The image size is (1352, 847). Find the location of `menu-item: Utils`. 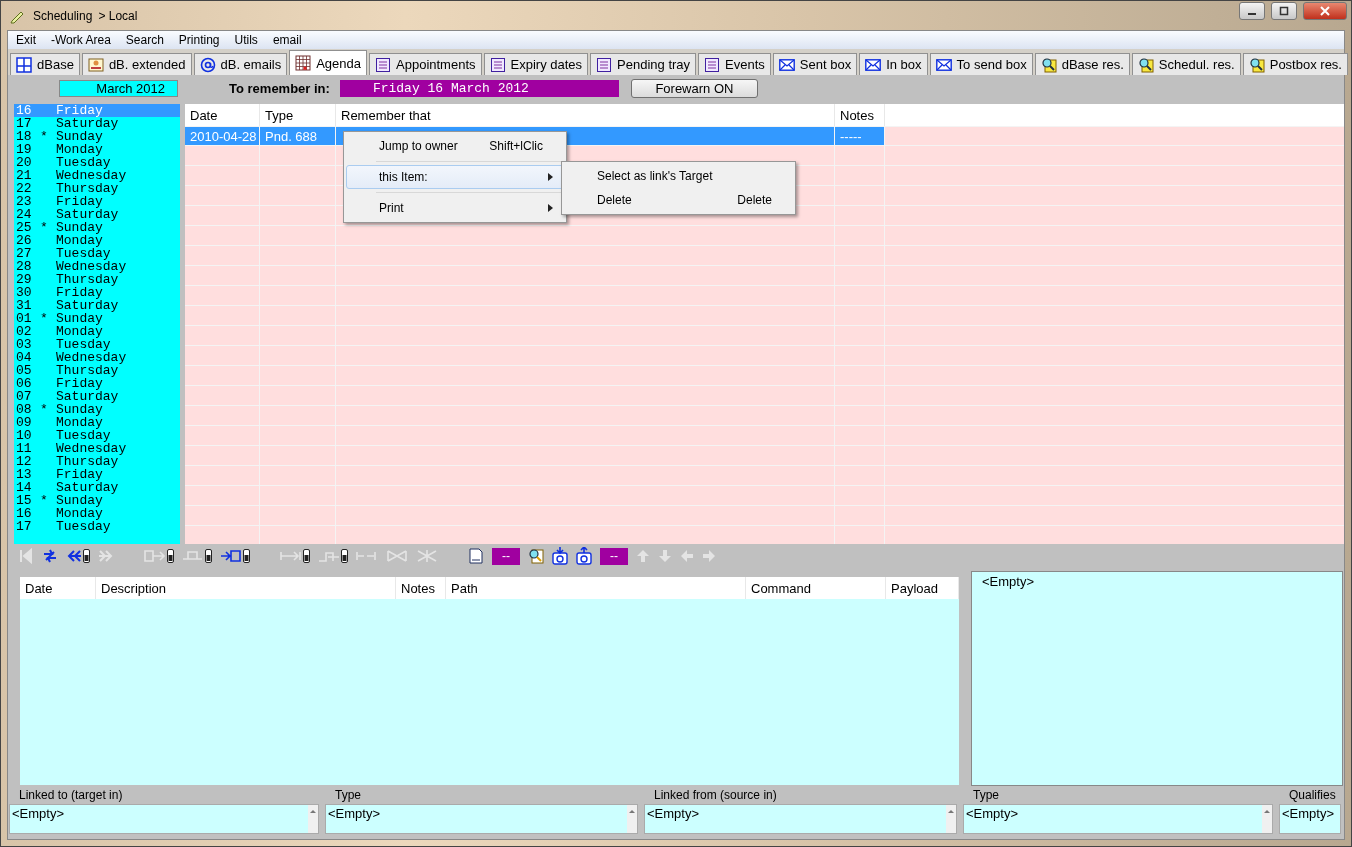

menu-item: Utils is located at coordinates (246, 40).